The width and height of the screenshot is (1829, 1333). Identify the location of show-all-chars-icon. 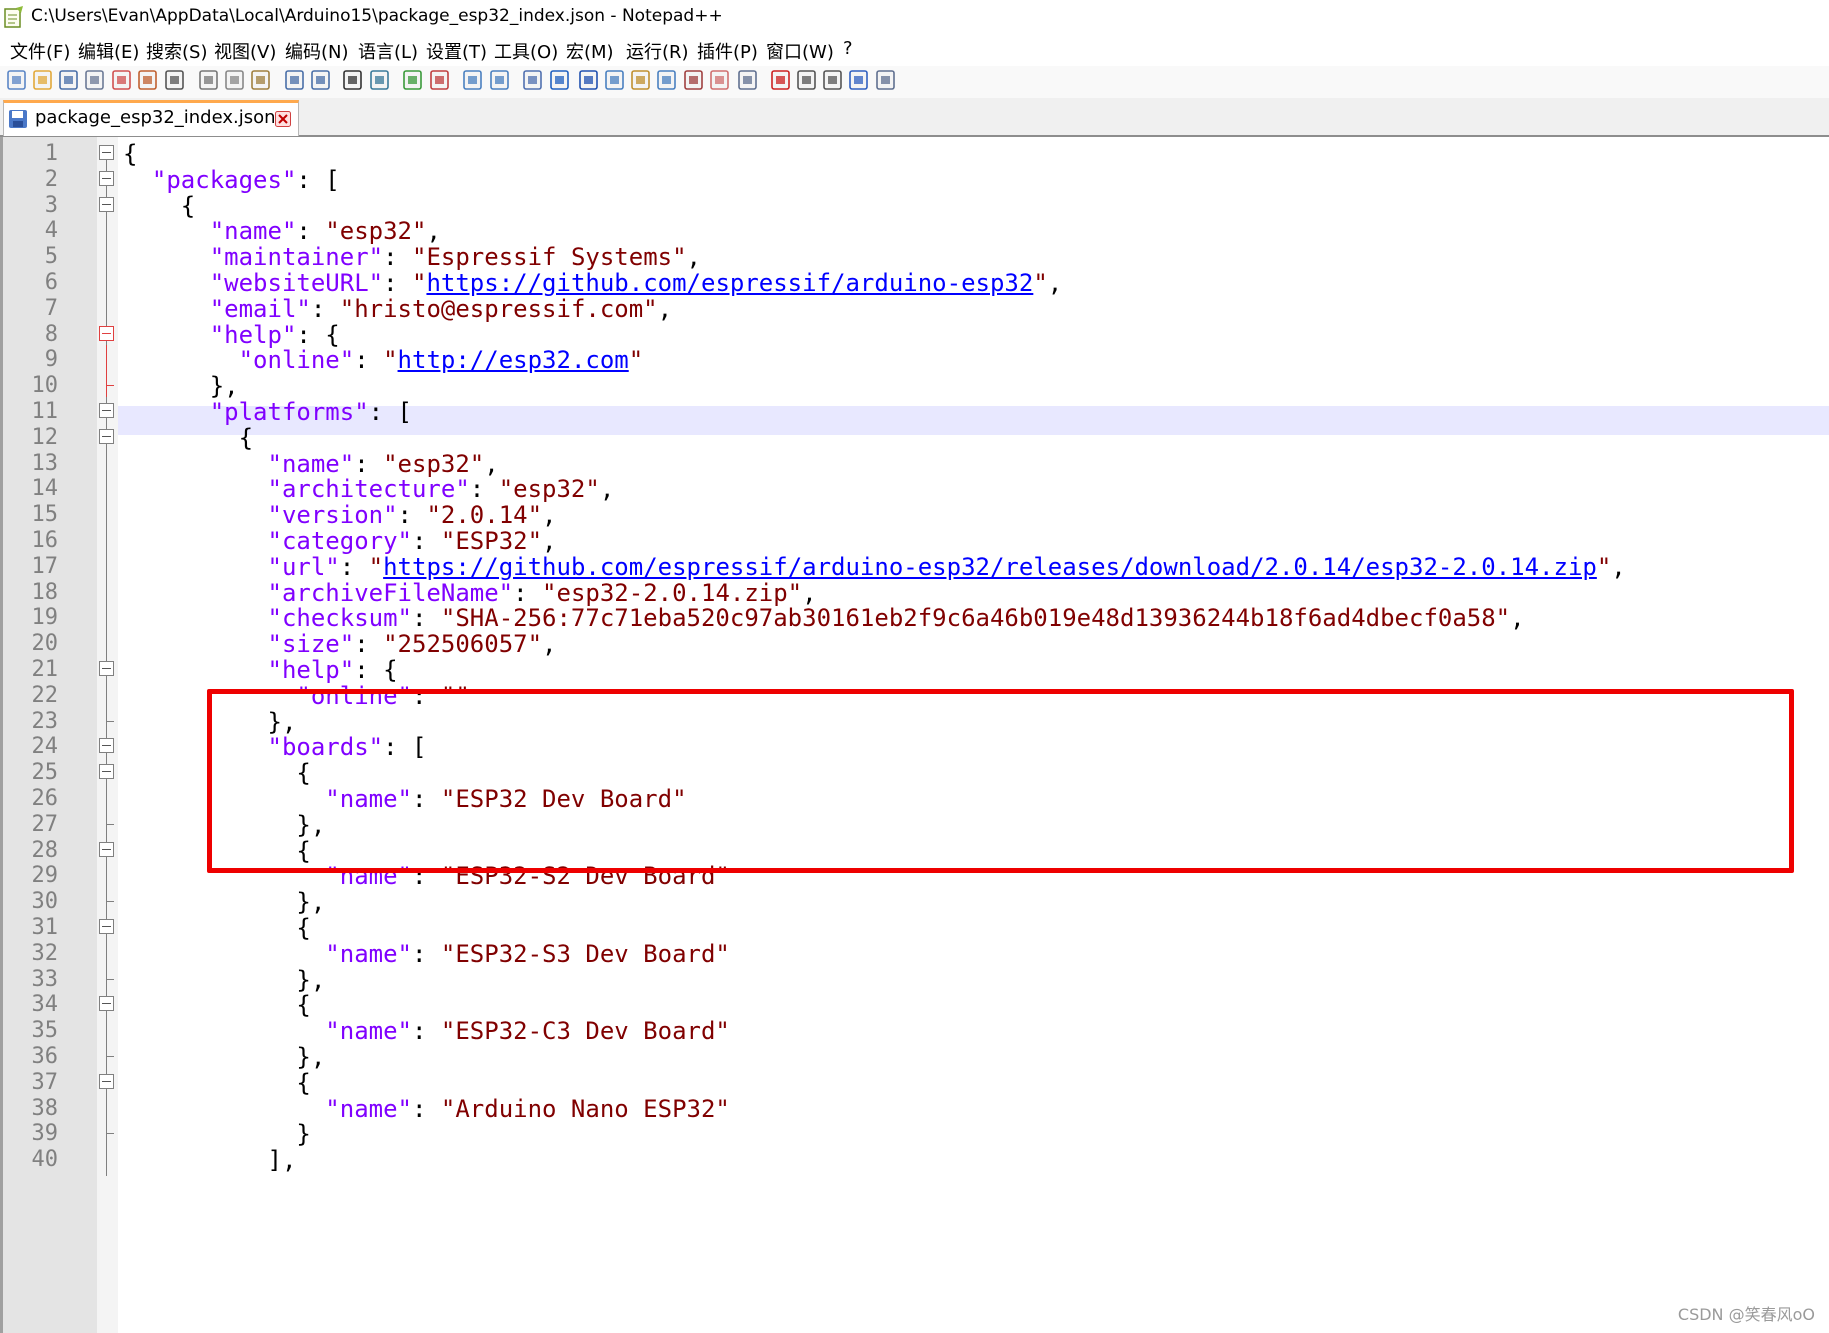
(560, 80).